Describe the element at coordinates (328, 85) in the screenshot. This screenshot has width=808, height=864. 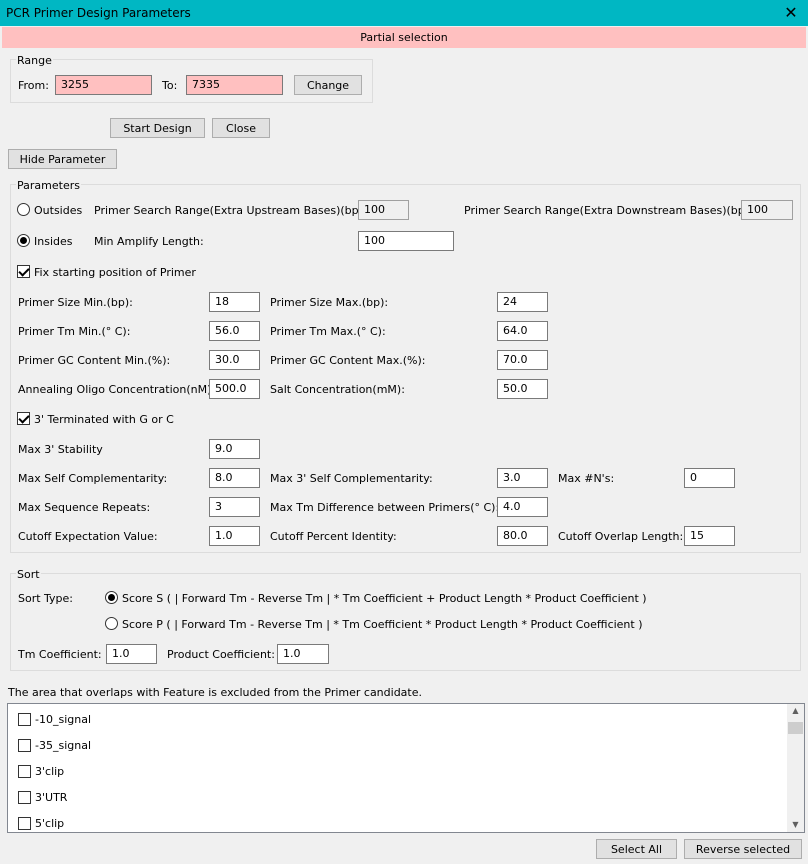
I see `change-button: Change` at that location.